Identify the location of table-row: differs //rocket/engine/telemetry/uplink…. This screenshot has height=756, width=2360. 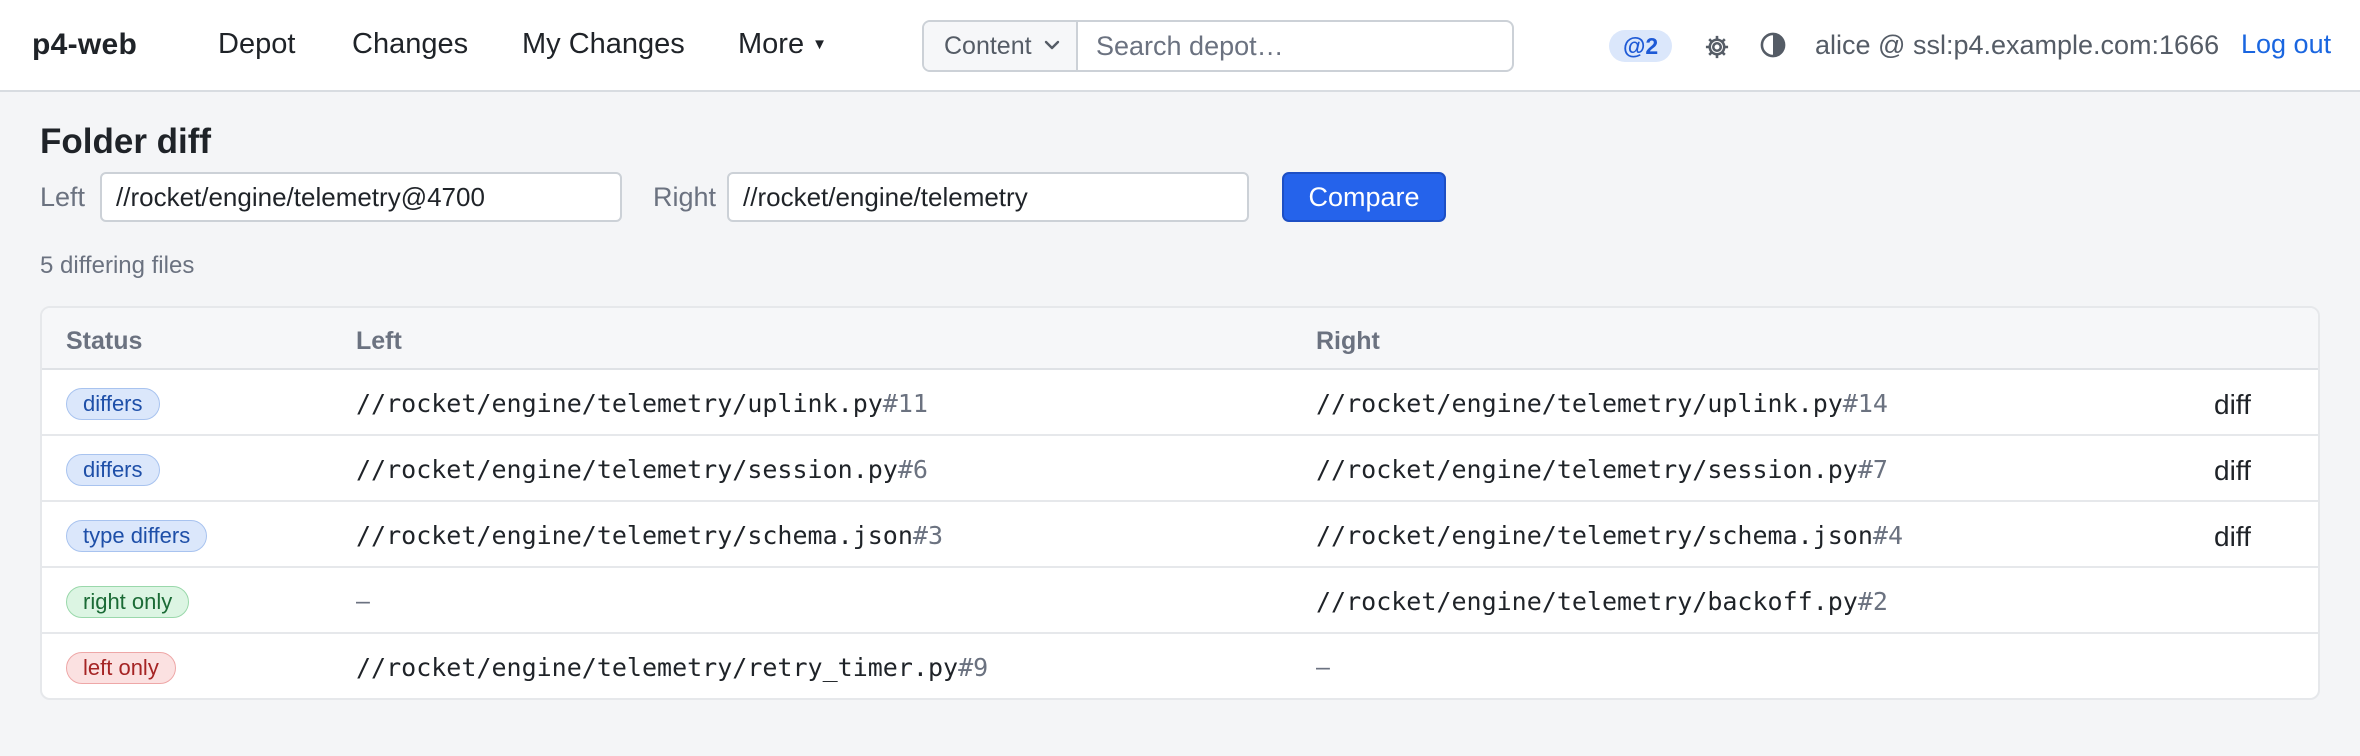
(1180, 403).